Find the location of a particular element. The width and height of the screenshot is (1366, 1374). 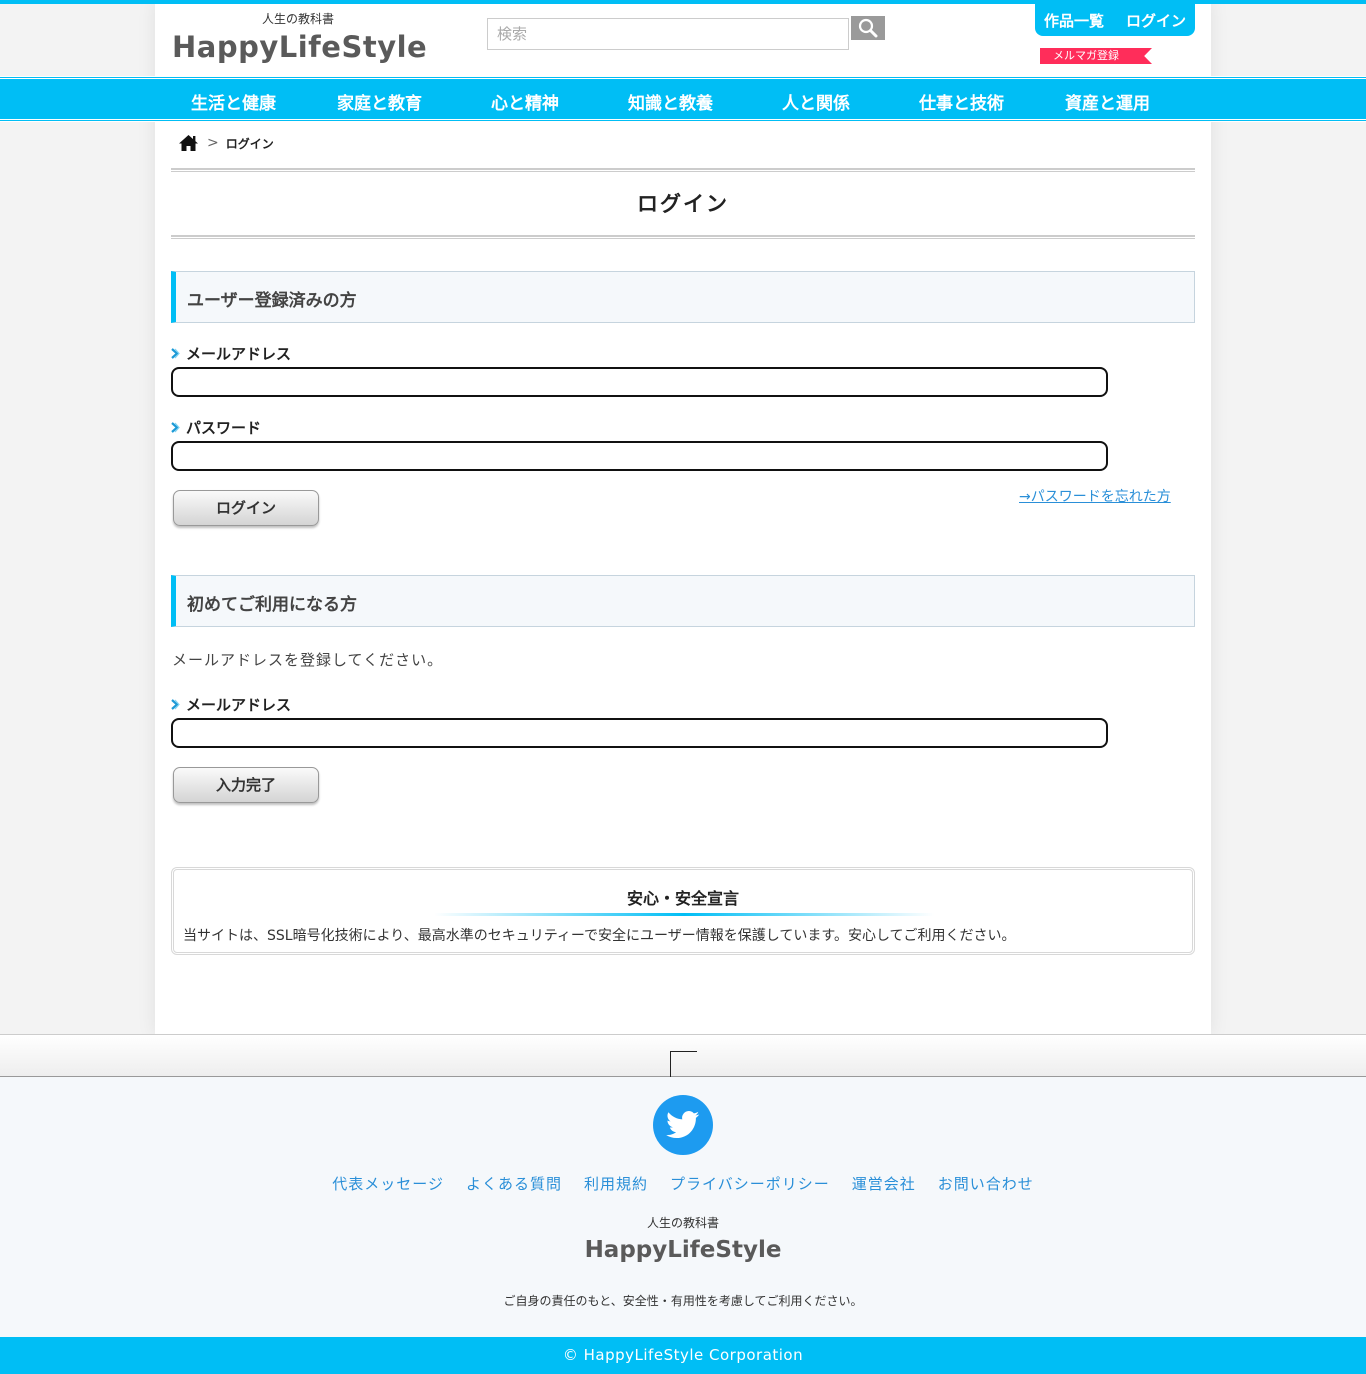

logo-subtitle: 人生の教科書 is located at coordinates (298, 19).